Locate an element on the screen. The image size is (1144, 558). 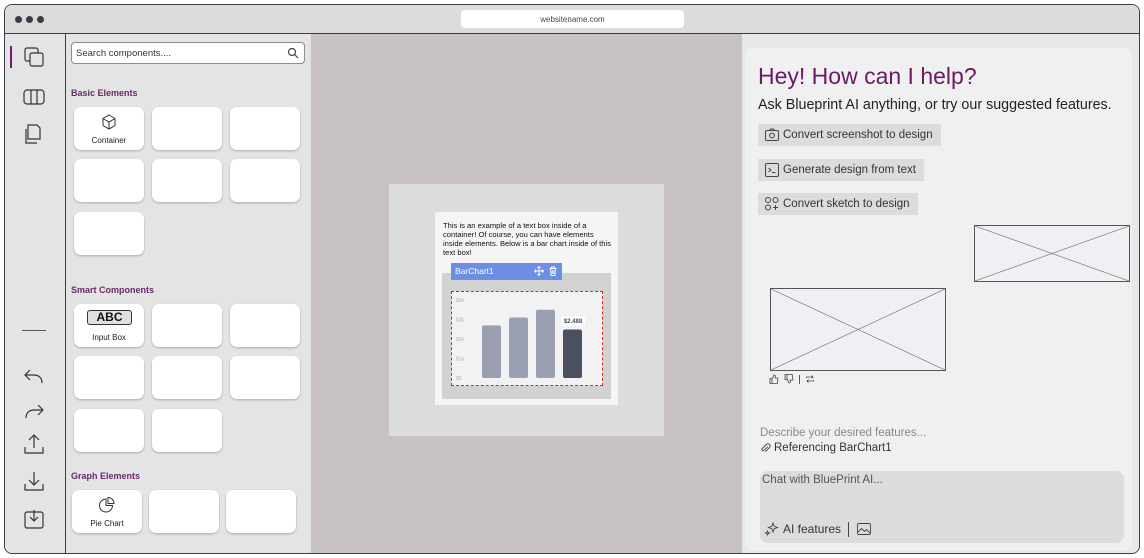
trash-icon is located at coordinates (553, 271).